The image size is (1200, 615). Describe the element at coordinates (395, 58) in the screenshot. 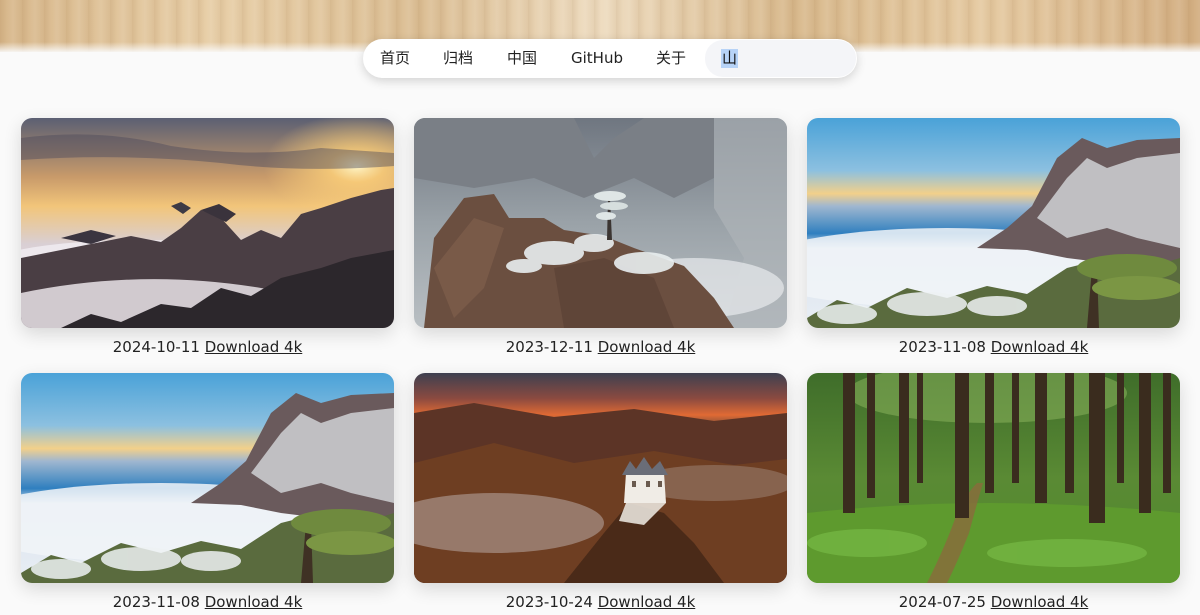

I see `nav-home: 首页` at that location.